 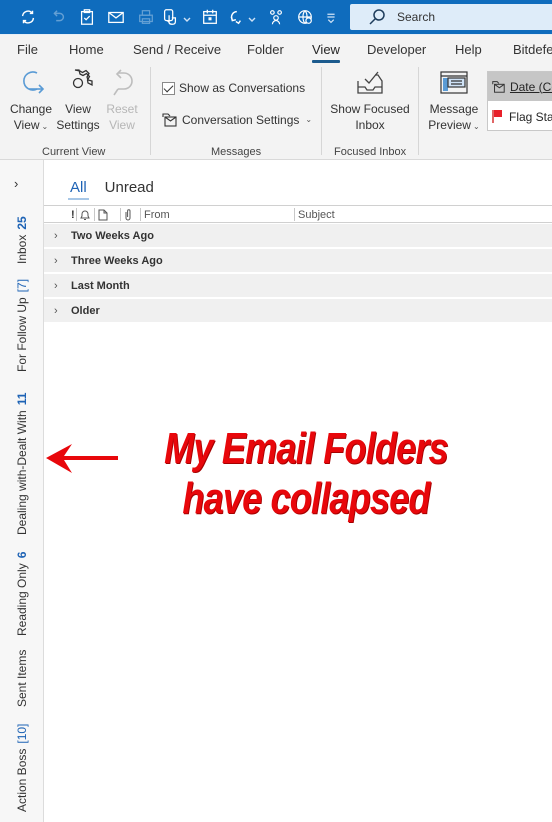 What do you see at coordinates (22, 285) in the screenshot?
I see `item-count: [7]` at bounding box center [22, 285].